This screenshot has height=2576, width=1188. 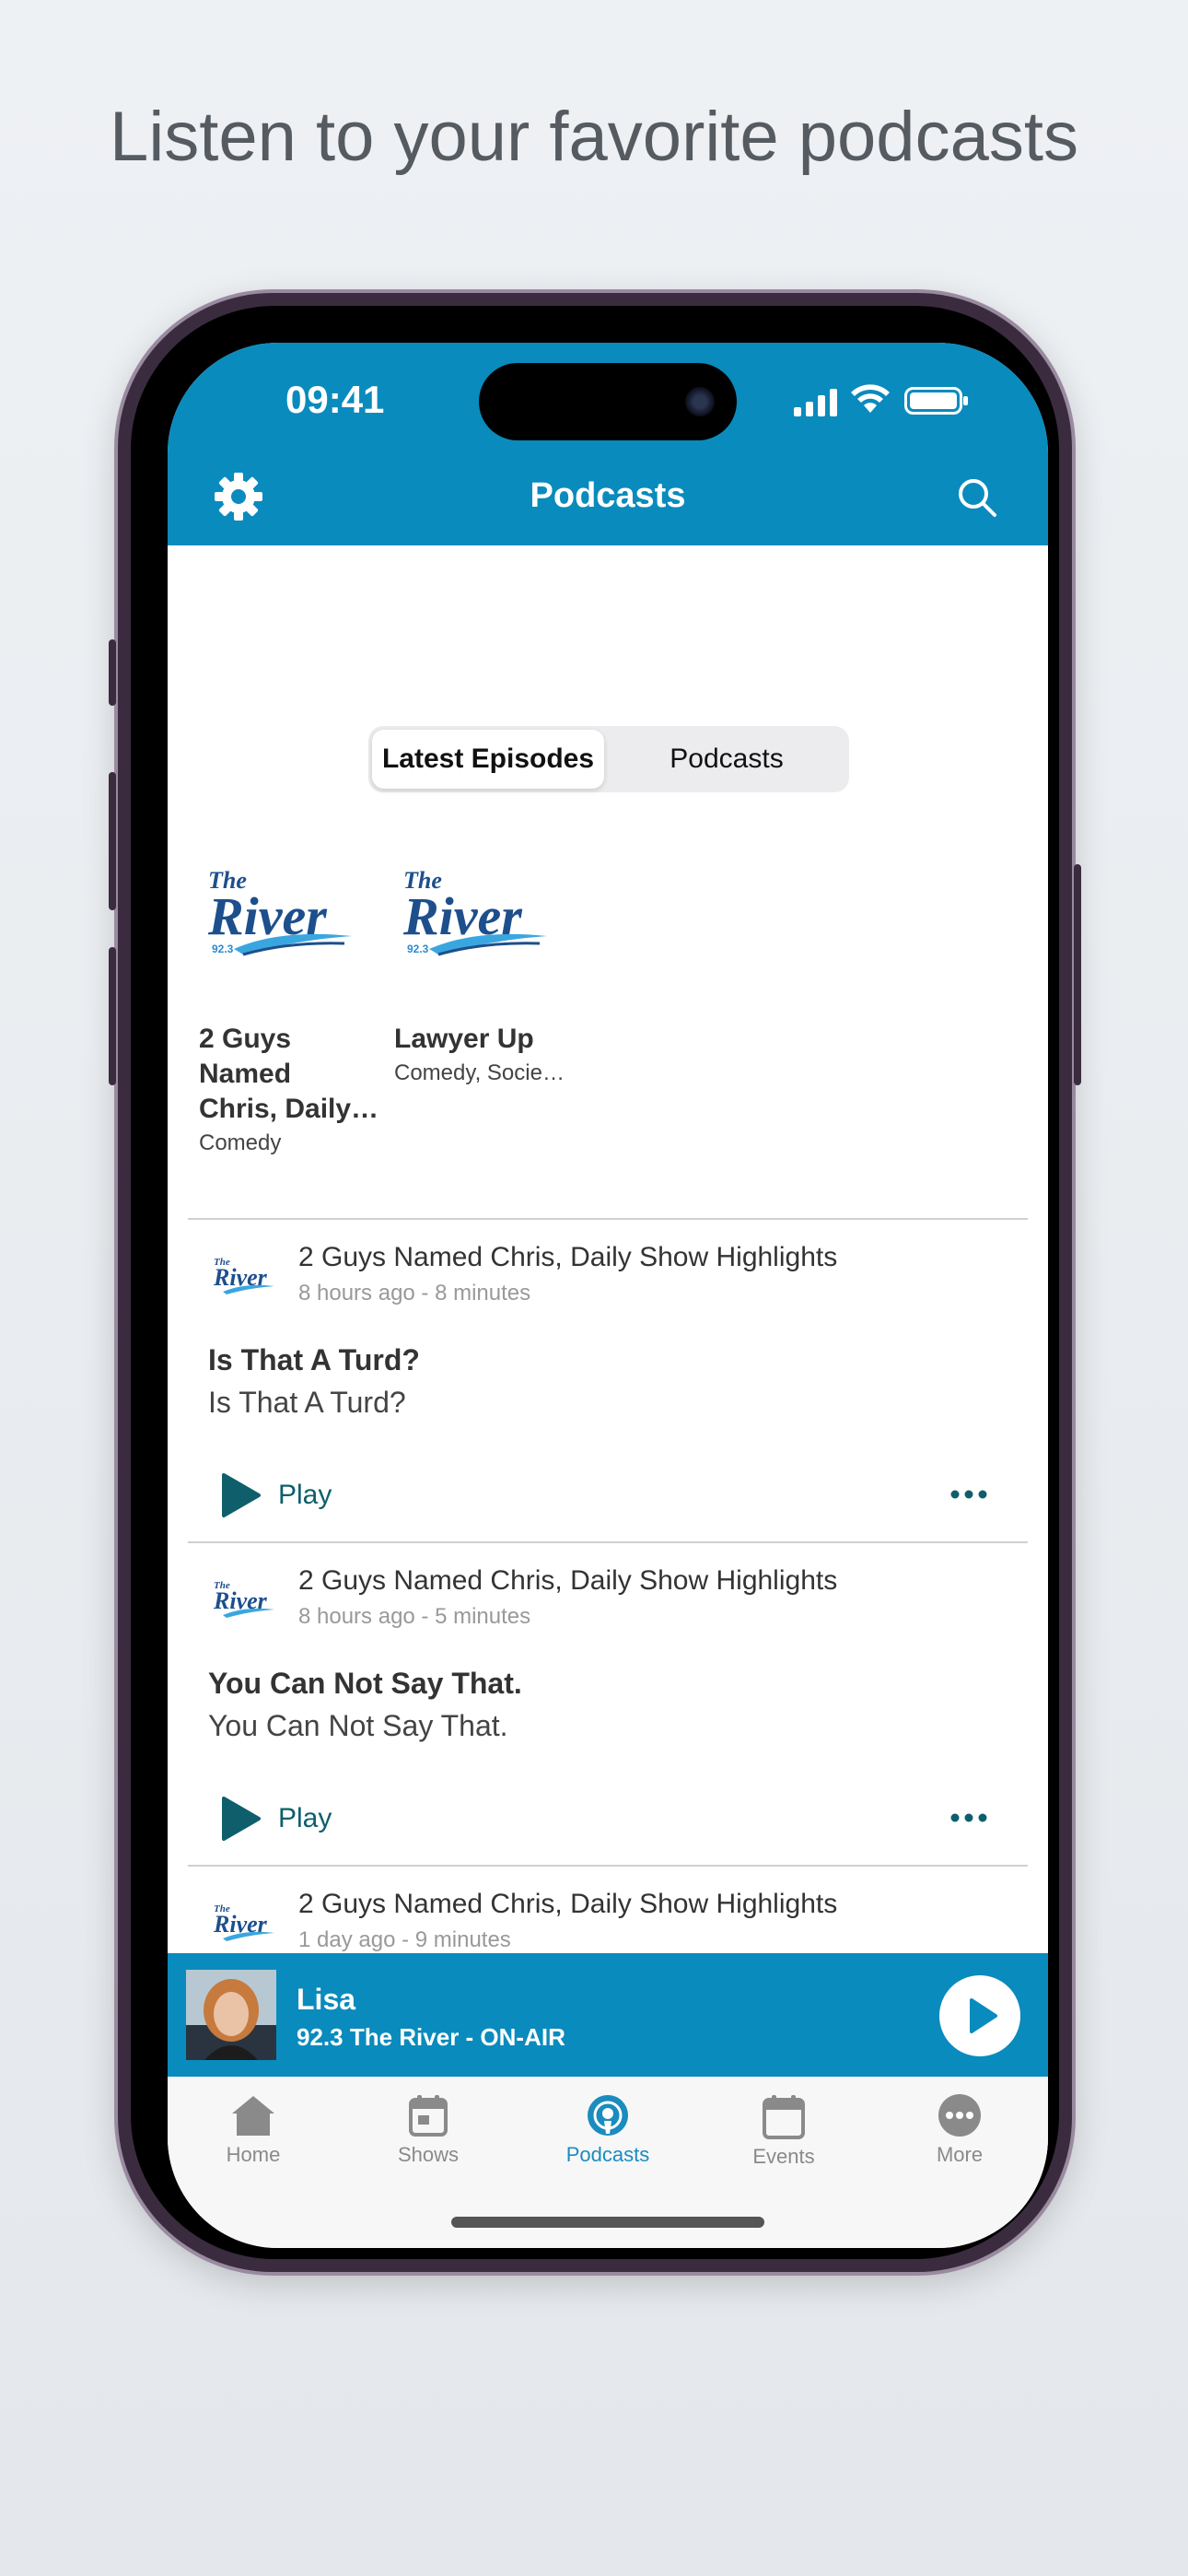 What do you see at coordinates (870, 398) in the screenshot?
I see `wifi-icon` at bounding box center [870, 398].